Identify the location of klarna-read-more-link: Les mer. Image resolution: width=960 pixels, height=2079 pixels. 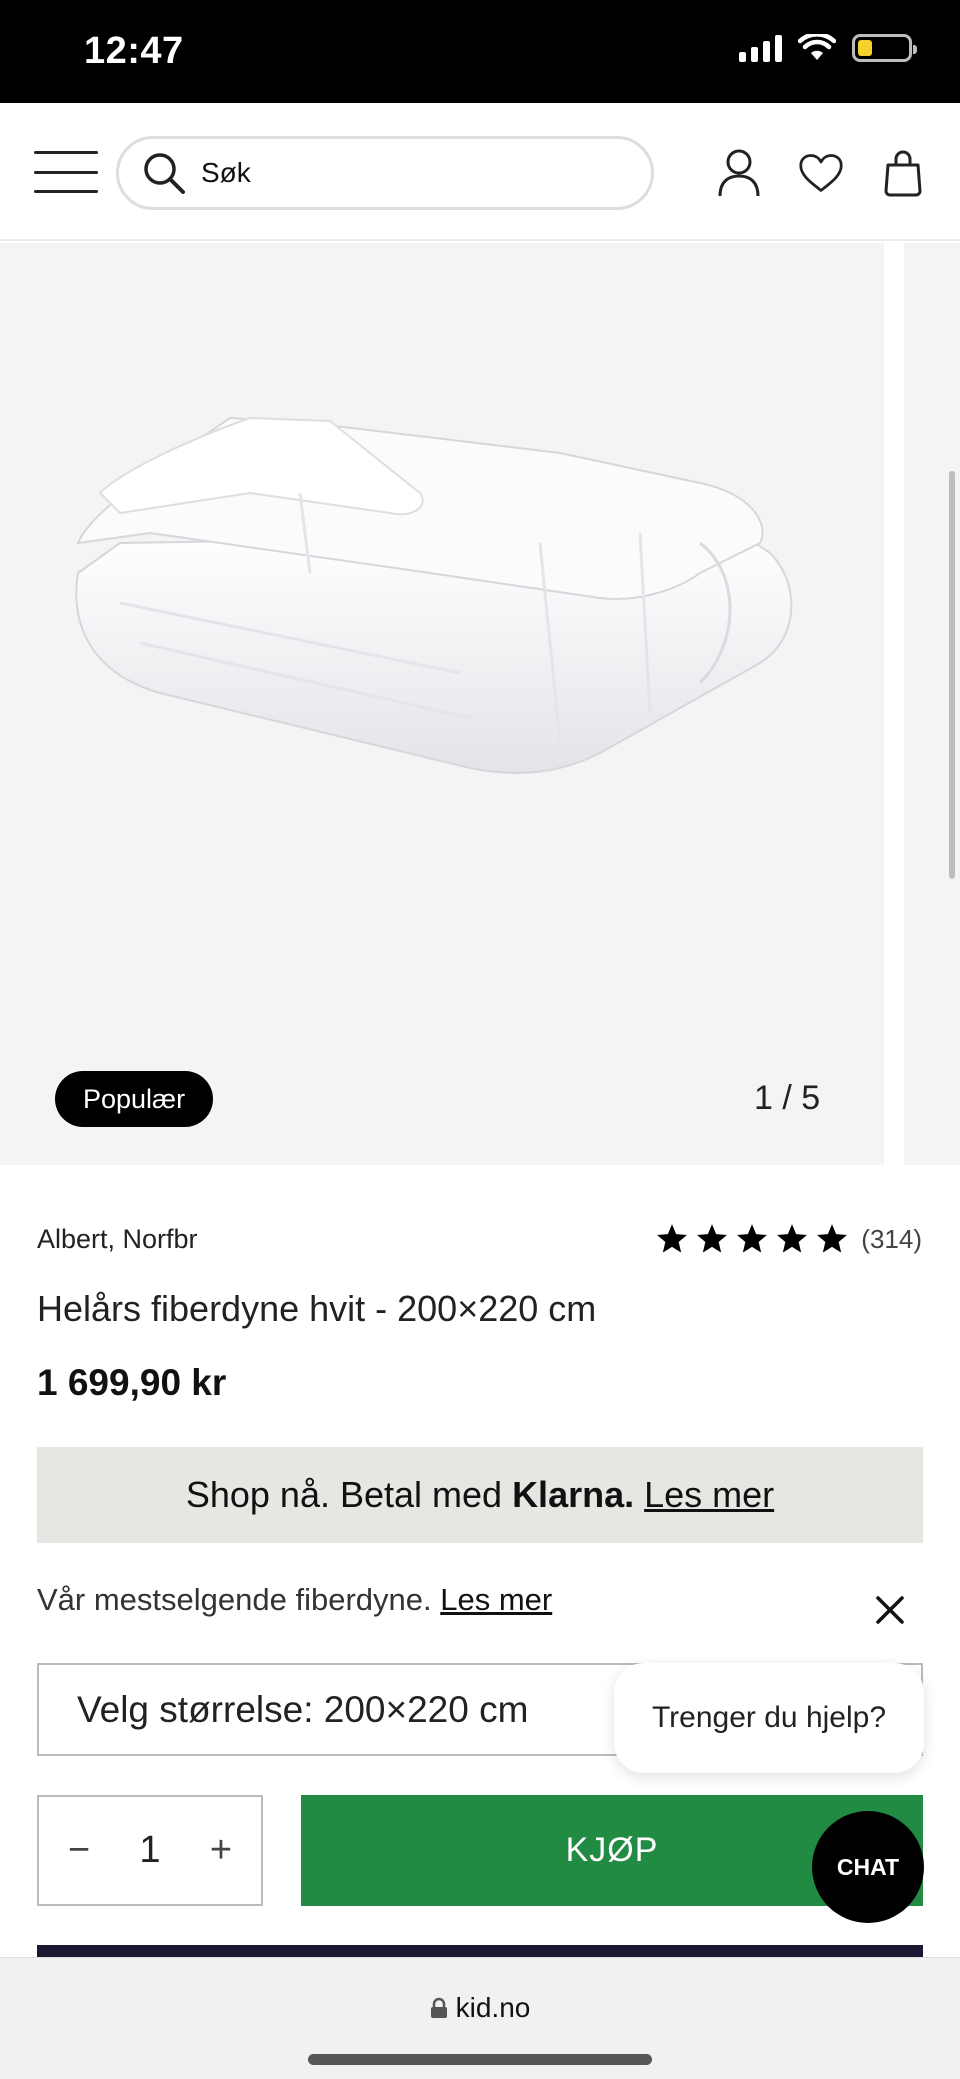
(709, 1495).